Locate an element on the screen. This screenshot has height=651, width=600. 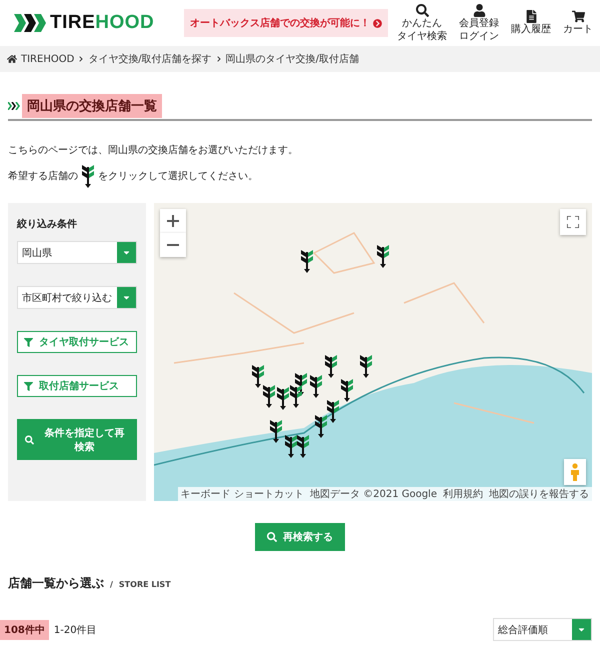
logo-text: TIREHOOD is located at coordinates (102, 23).